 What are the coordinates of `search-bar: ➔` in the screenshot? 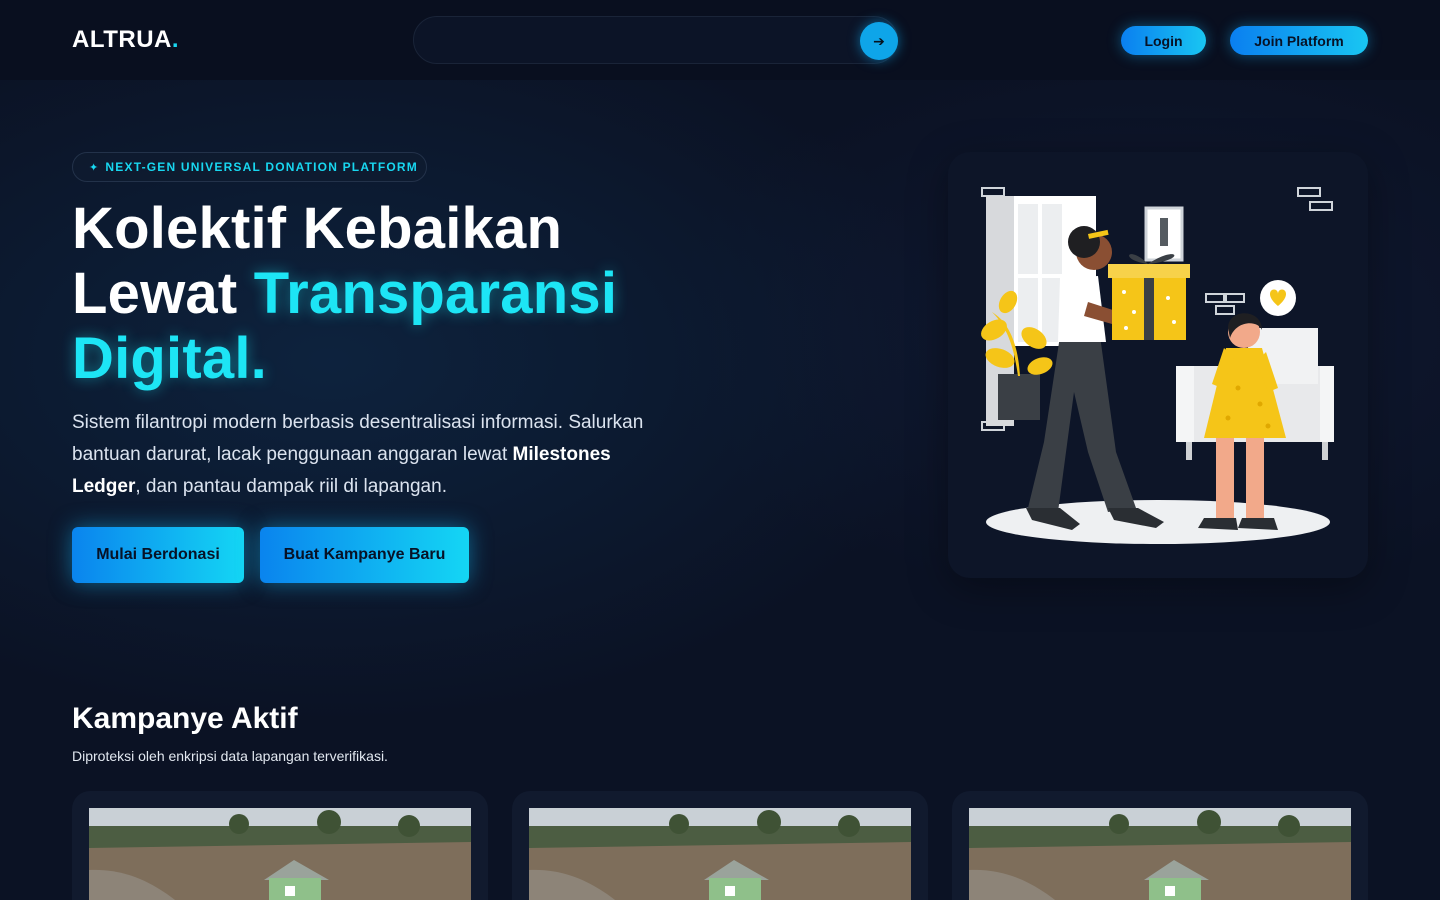 It's located at (655, 40).